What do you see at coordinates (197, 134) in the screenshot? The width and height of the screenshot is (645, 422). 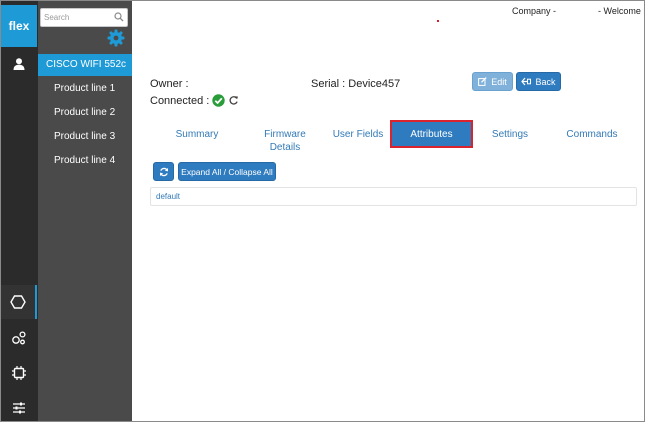 I see `tab-summary: Summary` at bounding box center [197, 134].